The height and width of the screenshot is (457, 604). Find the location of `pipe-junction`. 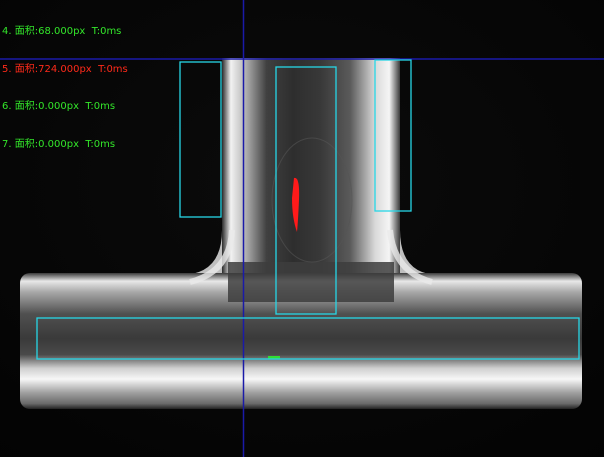

pipe-junction is located at coordinates (311, 282).